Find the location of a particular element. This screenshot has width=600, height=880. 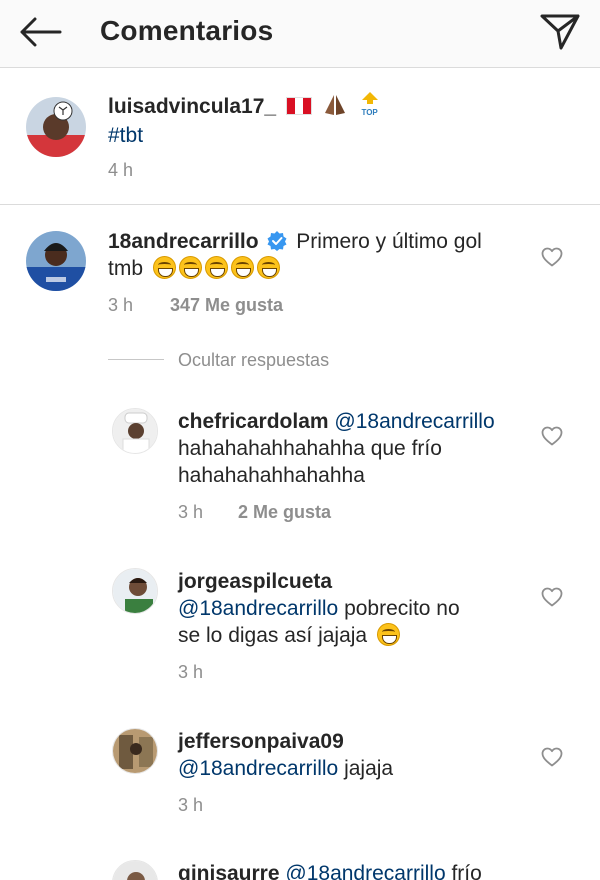

page-title: Comentarios is located at coordinates (187, 30).